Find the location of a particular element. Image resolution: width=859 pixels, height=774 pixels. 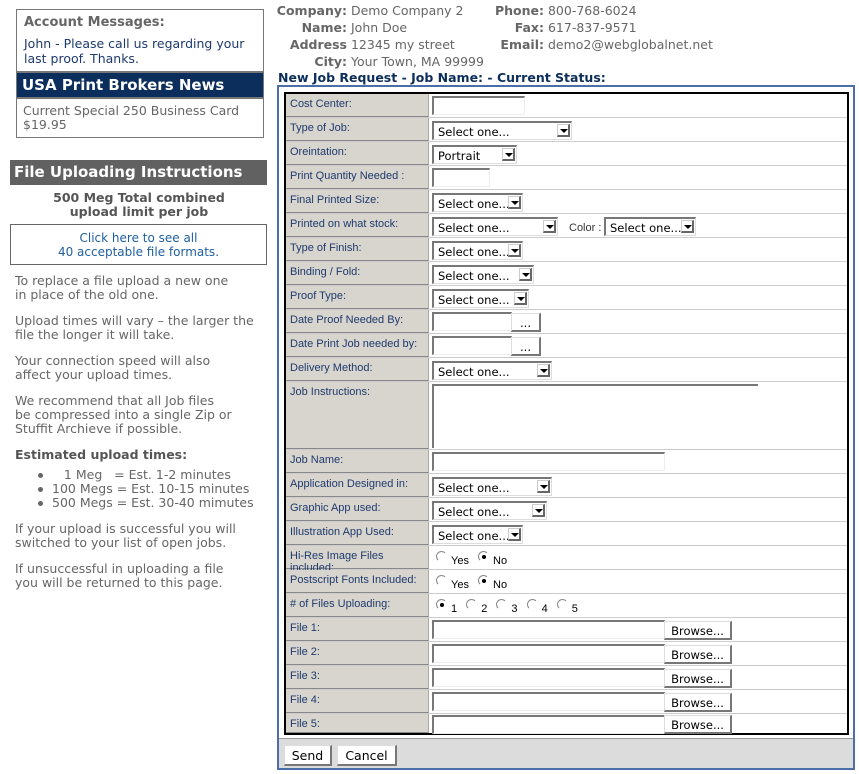

ps-fonts-no-radio is located at coordinates (484, 580).